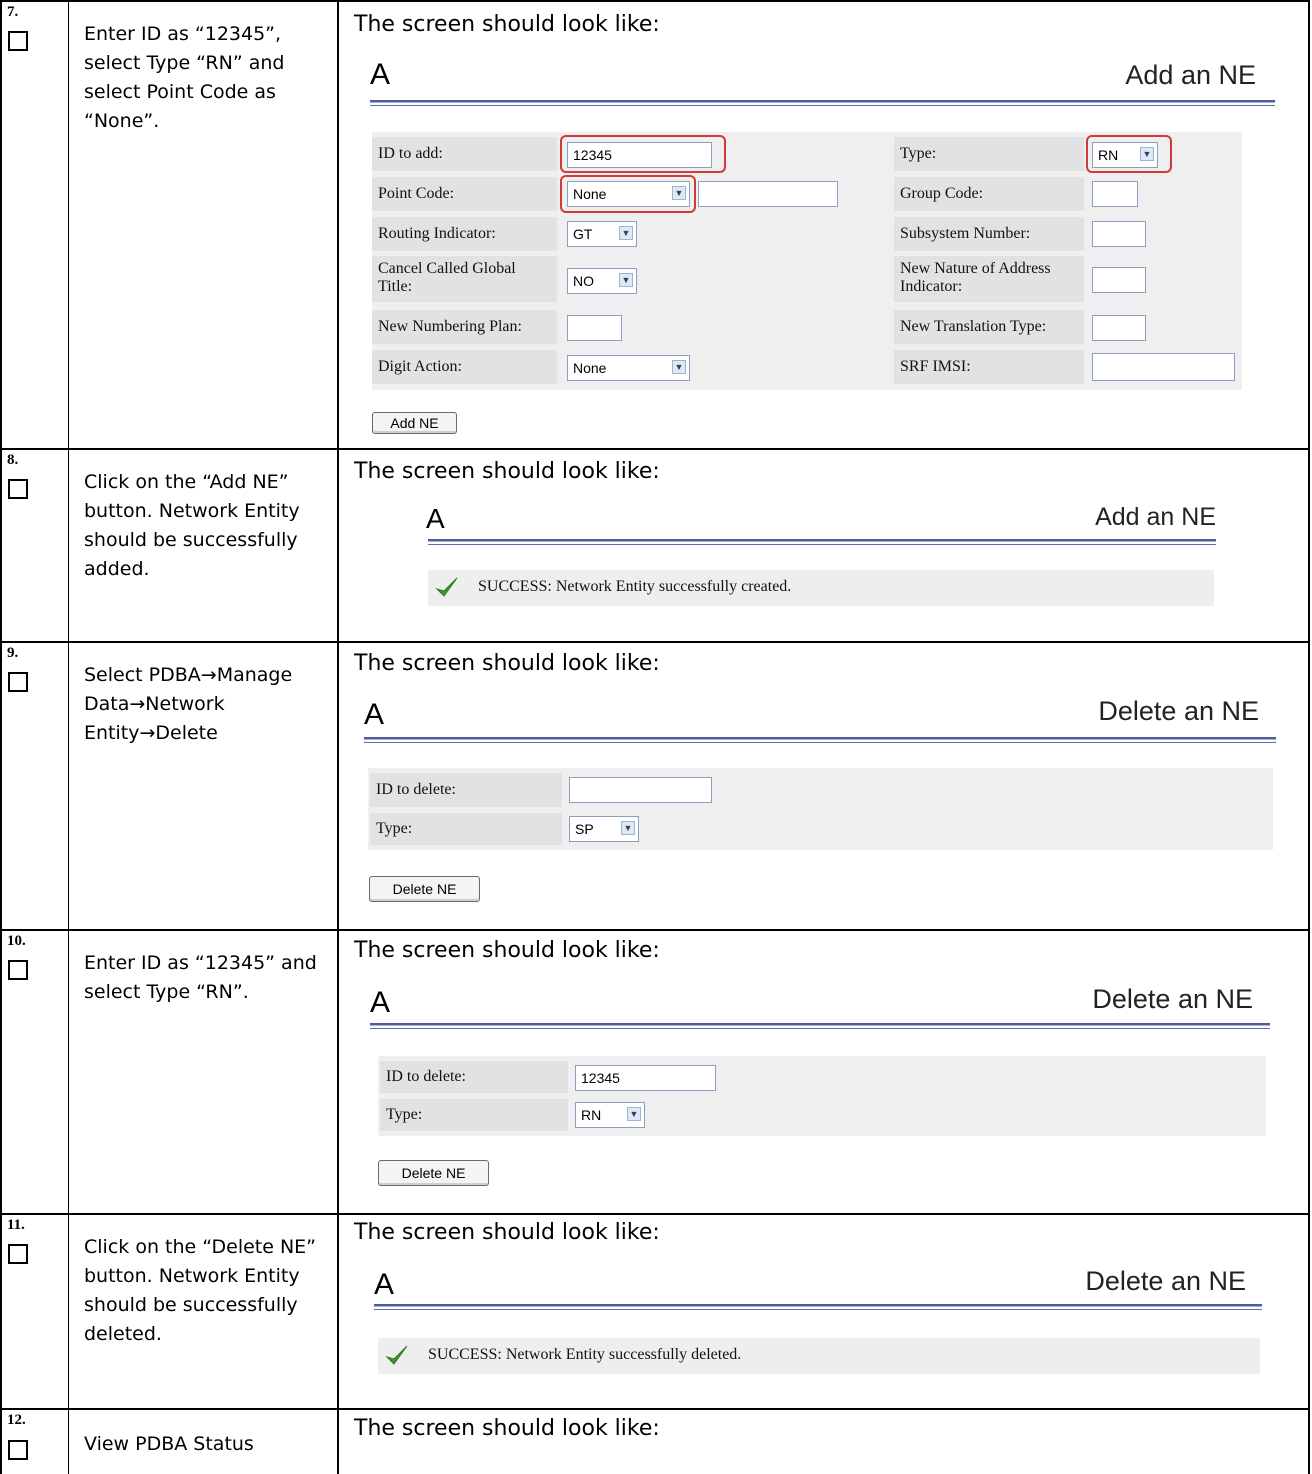 Image resolution: width=1312 pixels, height=1474 pixels. I want to click on group-code-label: Group Code:, so click(989, 194).